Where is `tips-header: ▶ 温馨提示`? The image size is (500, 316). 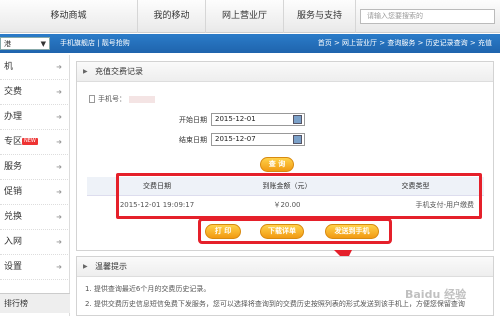 tips-header: ▶ 温馨提示 is located at coordinates (285, 267).